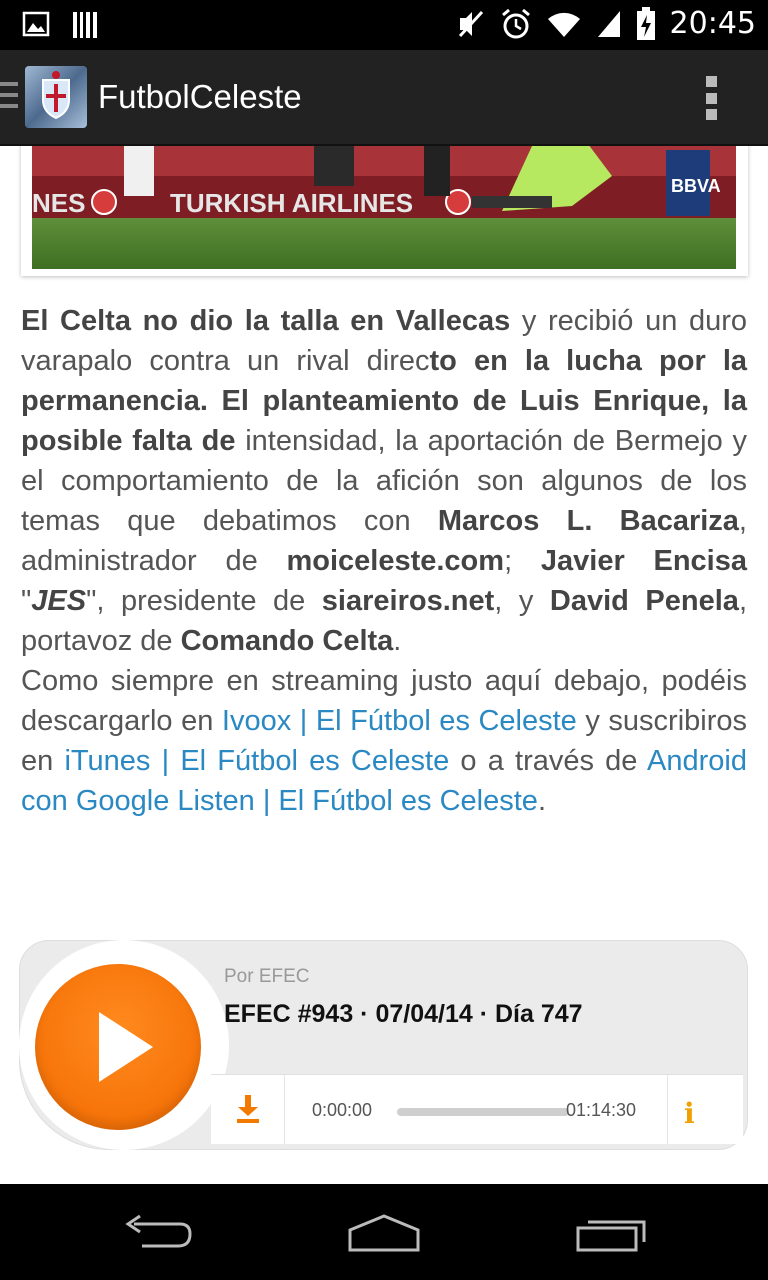  What do you see at coordinates (588, 521) in the screenshot?
I see `article-bold-text: Marcos L. Bacariza` at bounding box center [588, 521].